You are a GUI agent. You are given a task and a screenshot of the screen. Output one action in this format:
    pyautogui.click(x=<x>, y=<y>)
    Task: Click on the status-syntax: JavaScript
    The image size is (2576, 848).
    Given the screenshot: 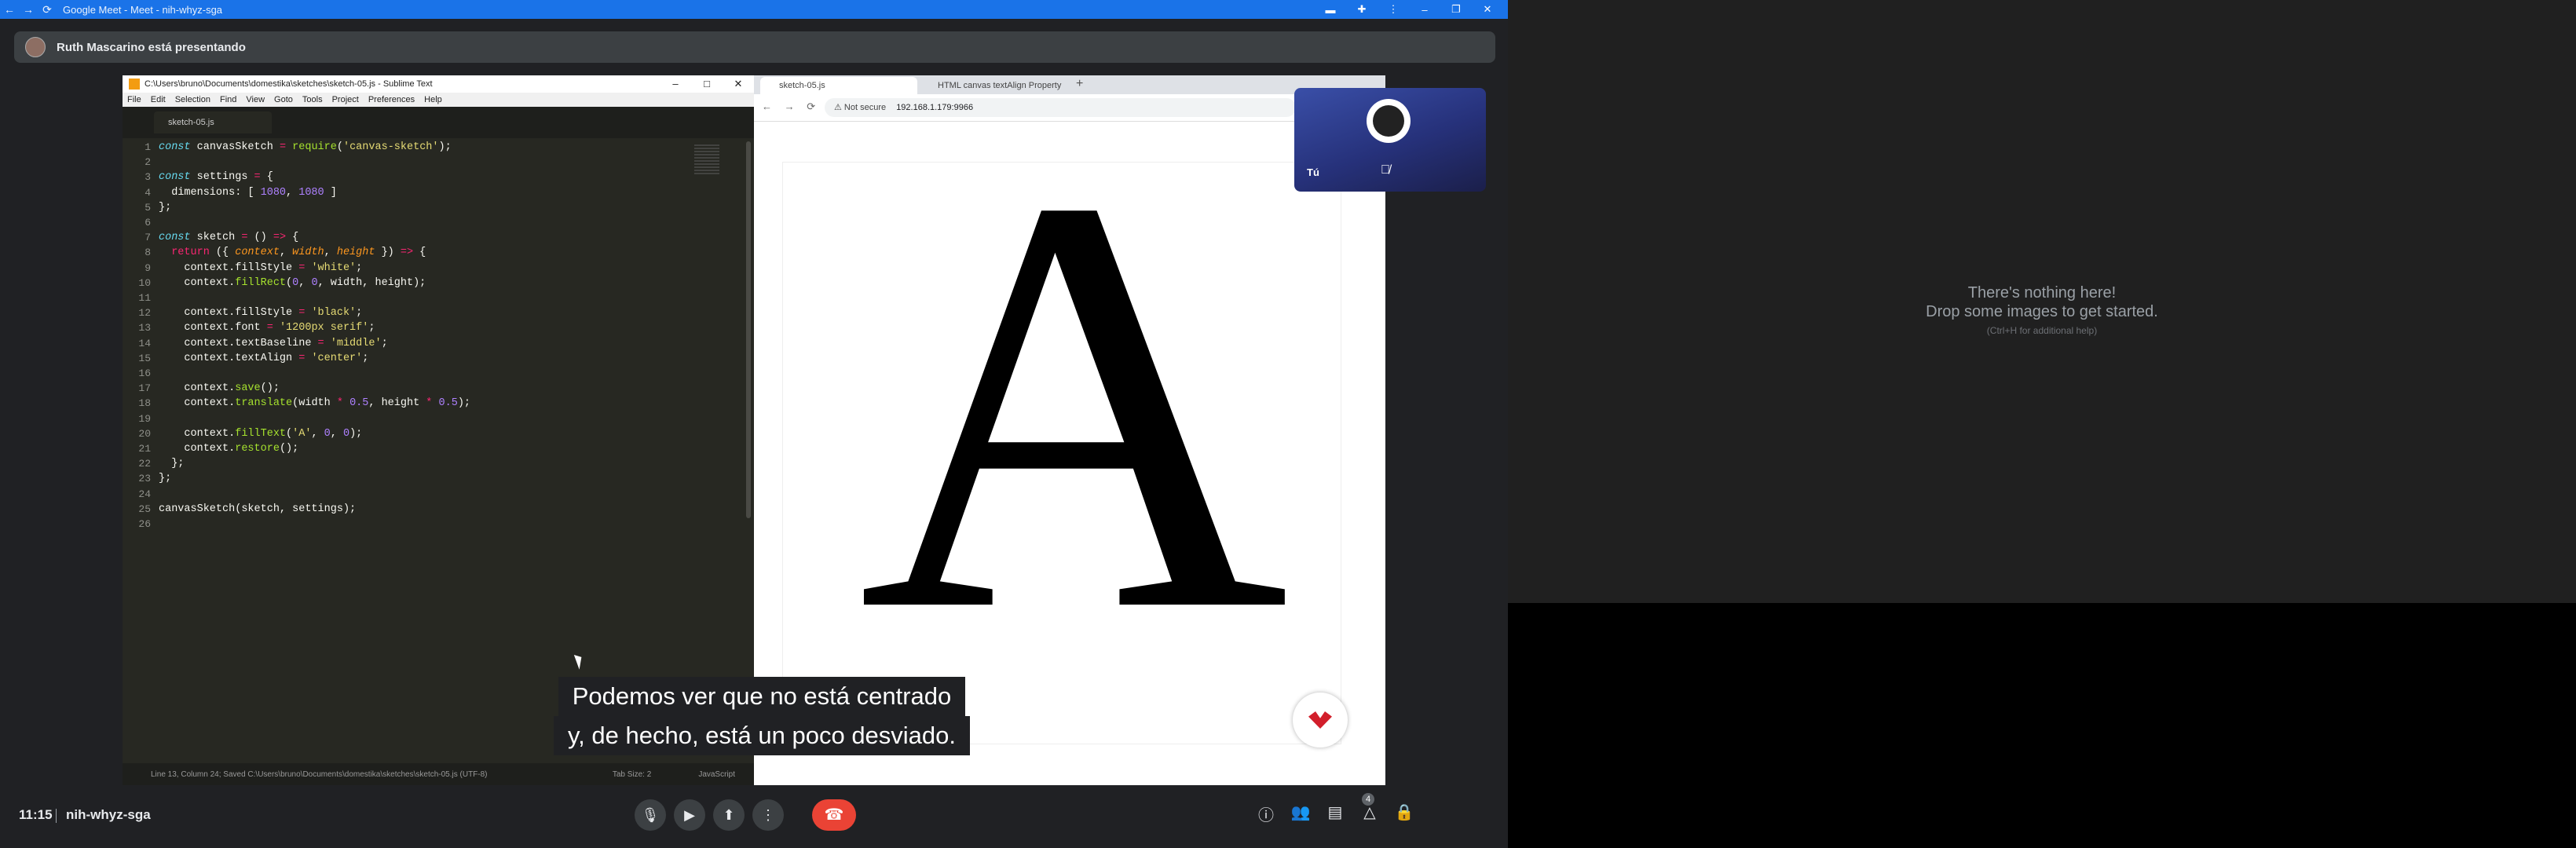 What is the action you would take?
    pyautogui.click(x=717, y=774)
    